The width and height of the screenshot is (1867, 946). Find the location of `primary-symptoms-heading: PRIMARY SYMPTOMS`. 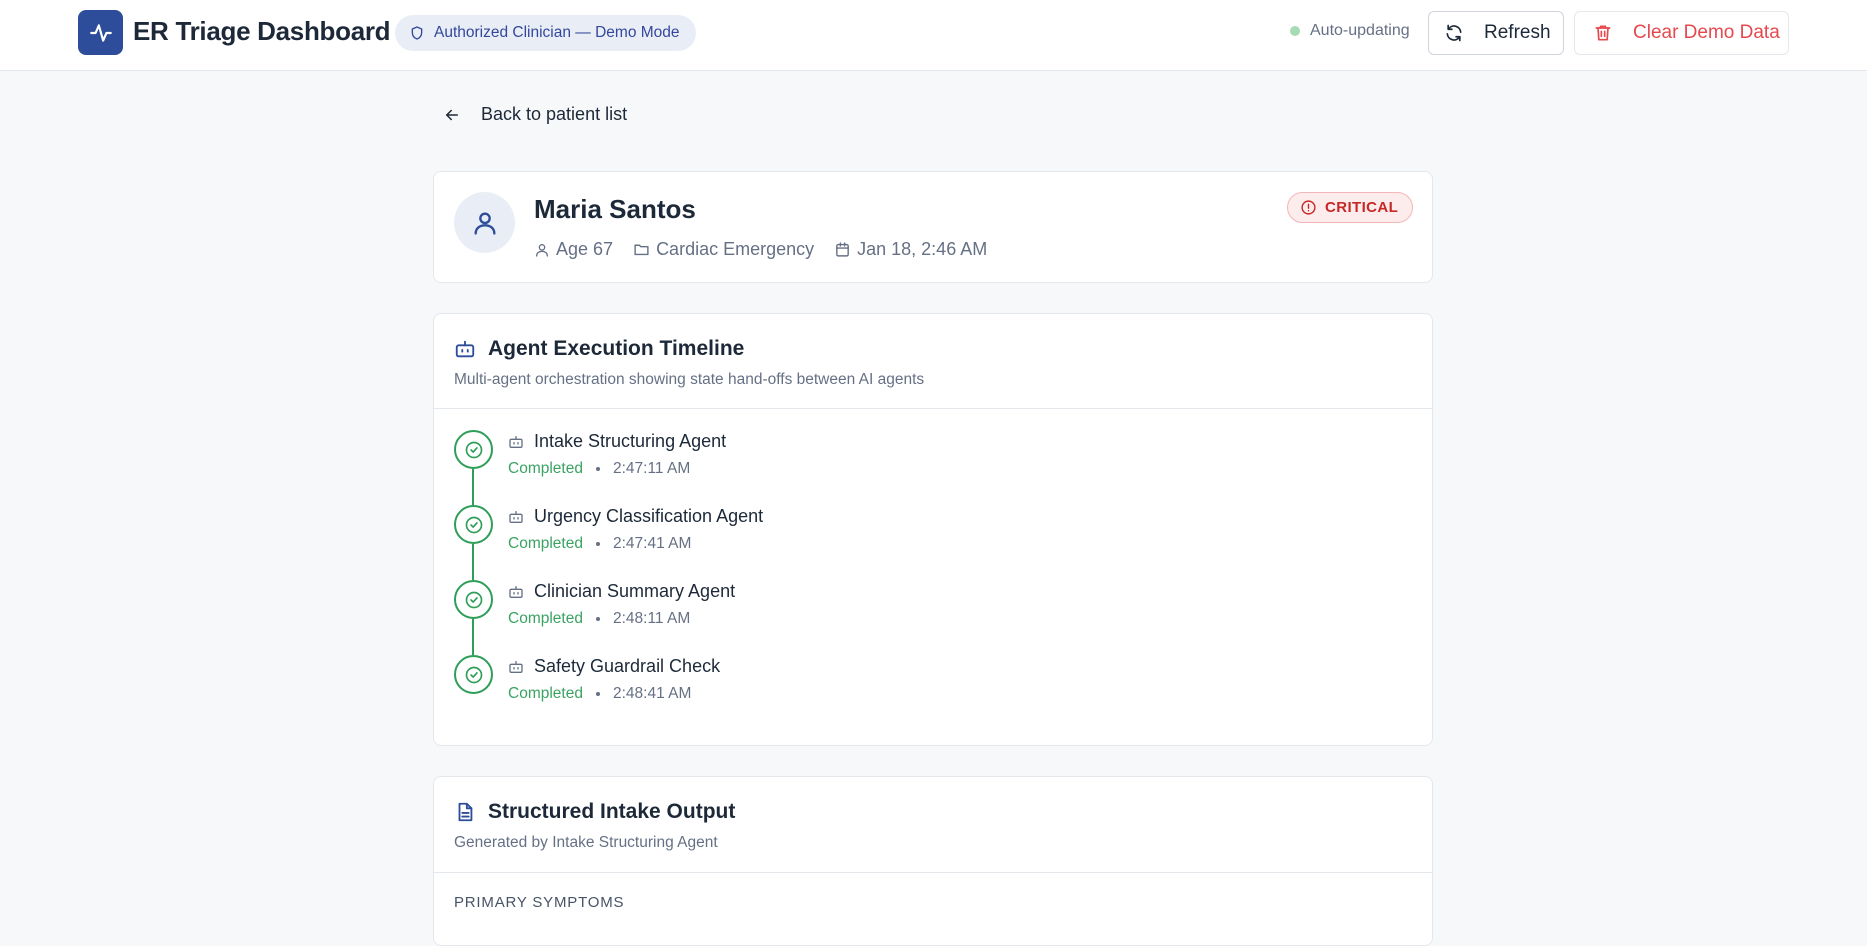

primary-symptoms-heading: PRIMARY SYMPTOMS is located at coordinates (539, 902).